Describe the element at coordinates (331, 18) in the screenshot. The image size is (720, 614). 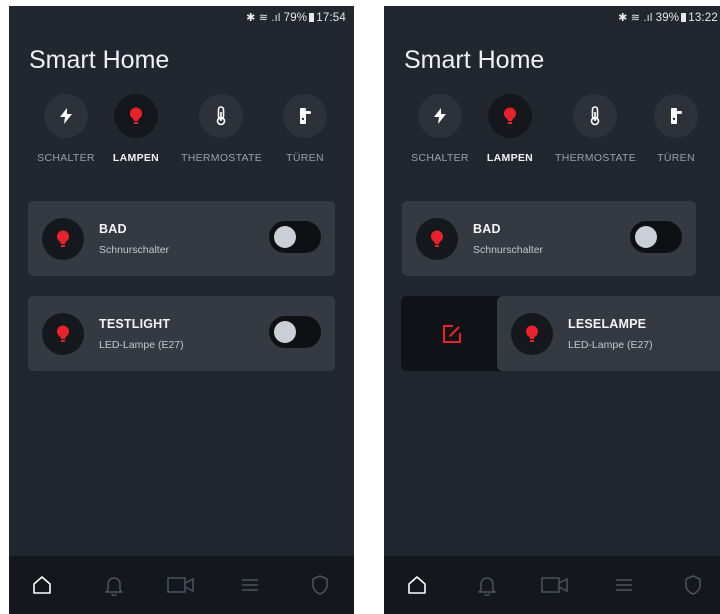
I see `clock: 17:54` at that location.